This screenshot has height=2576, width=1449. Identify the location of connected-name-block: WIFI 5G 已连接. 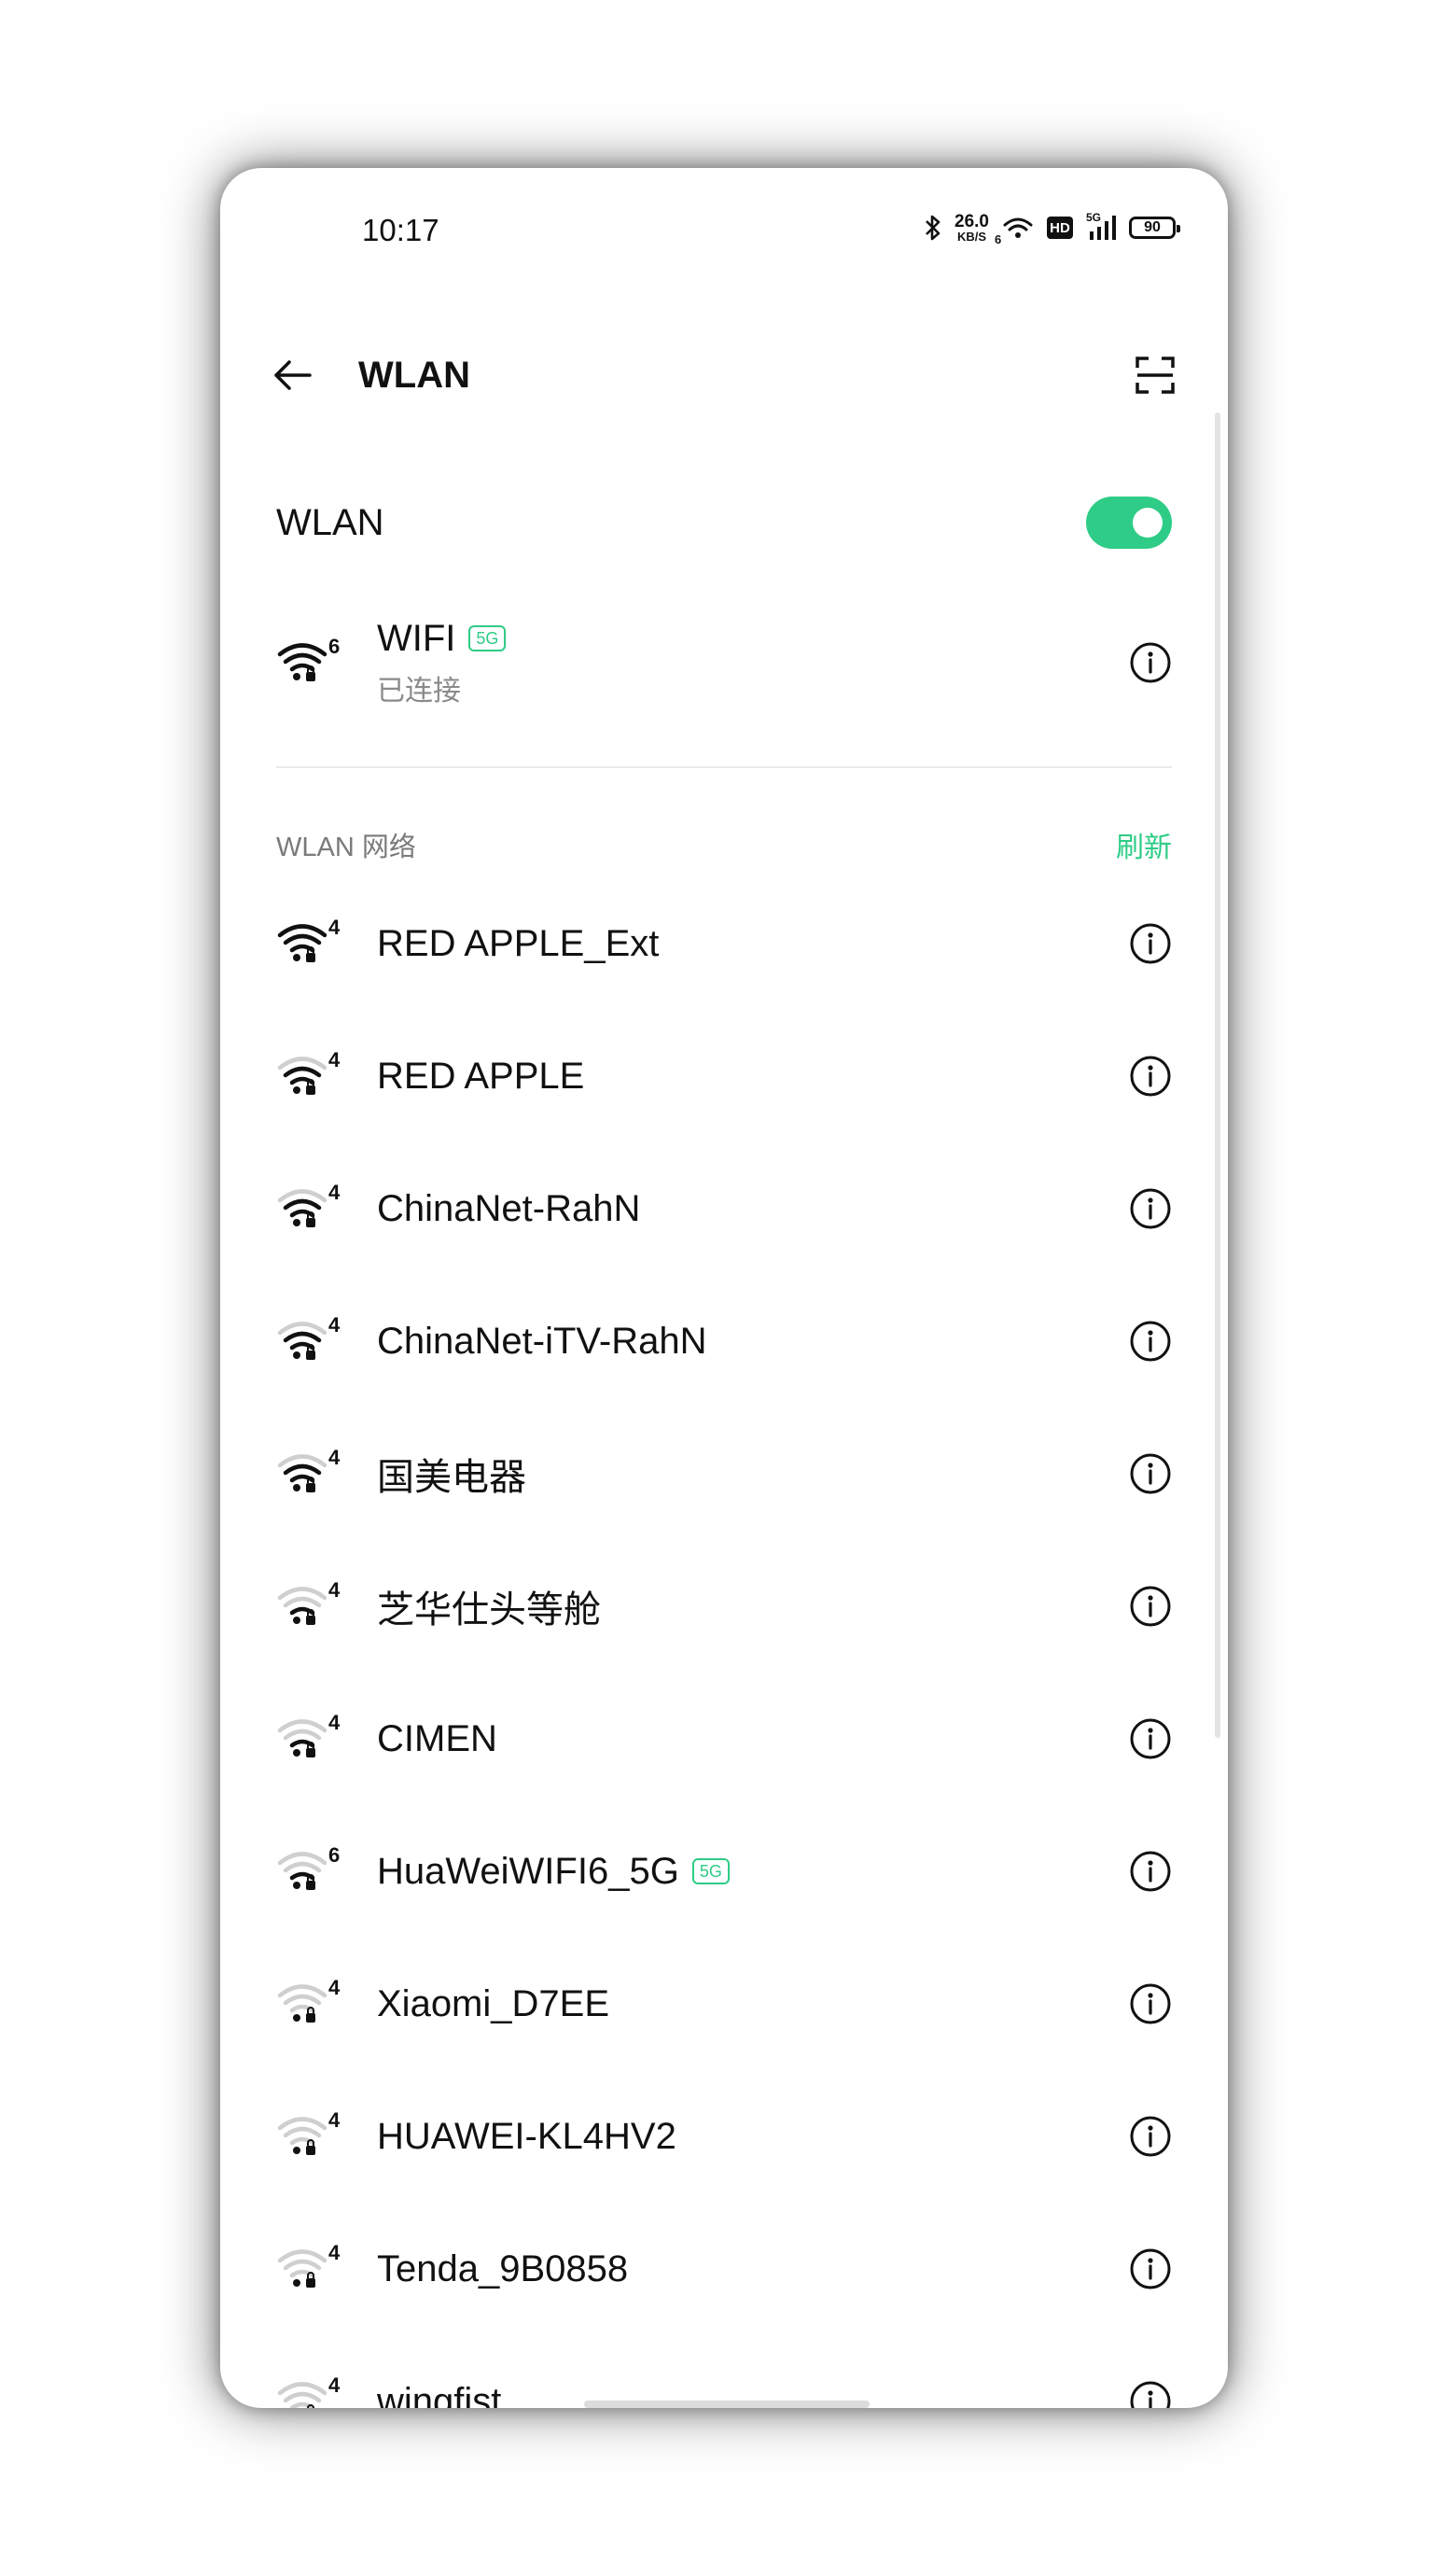
(753, 663).